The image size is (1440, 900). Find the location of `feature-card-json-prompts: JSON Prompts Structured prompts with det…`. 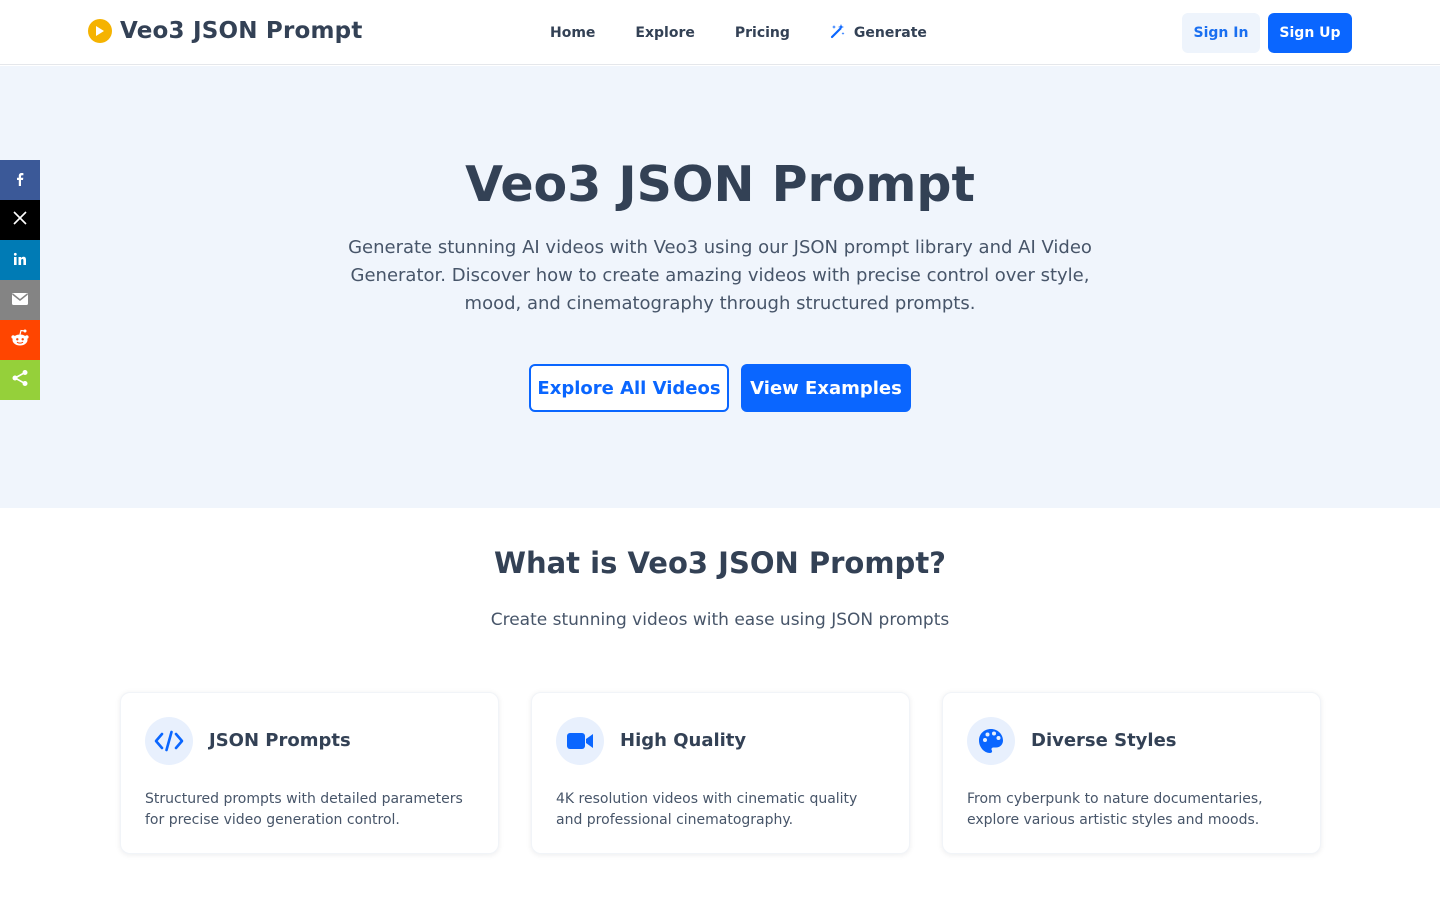

feature-card-json-prompts: JSON Prompts Structured prompts with det… is located at coordinates (309, 773).